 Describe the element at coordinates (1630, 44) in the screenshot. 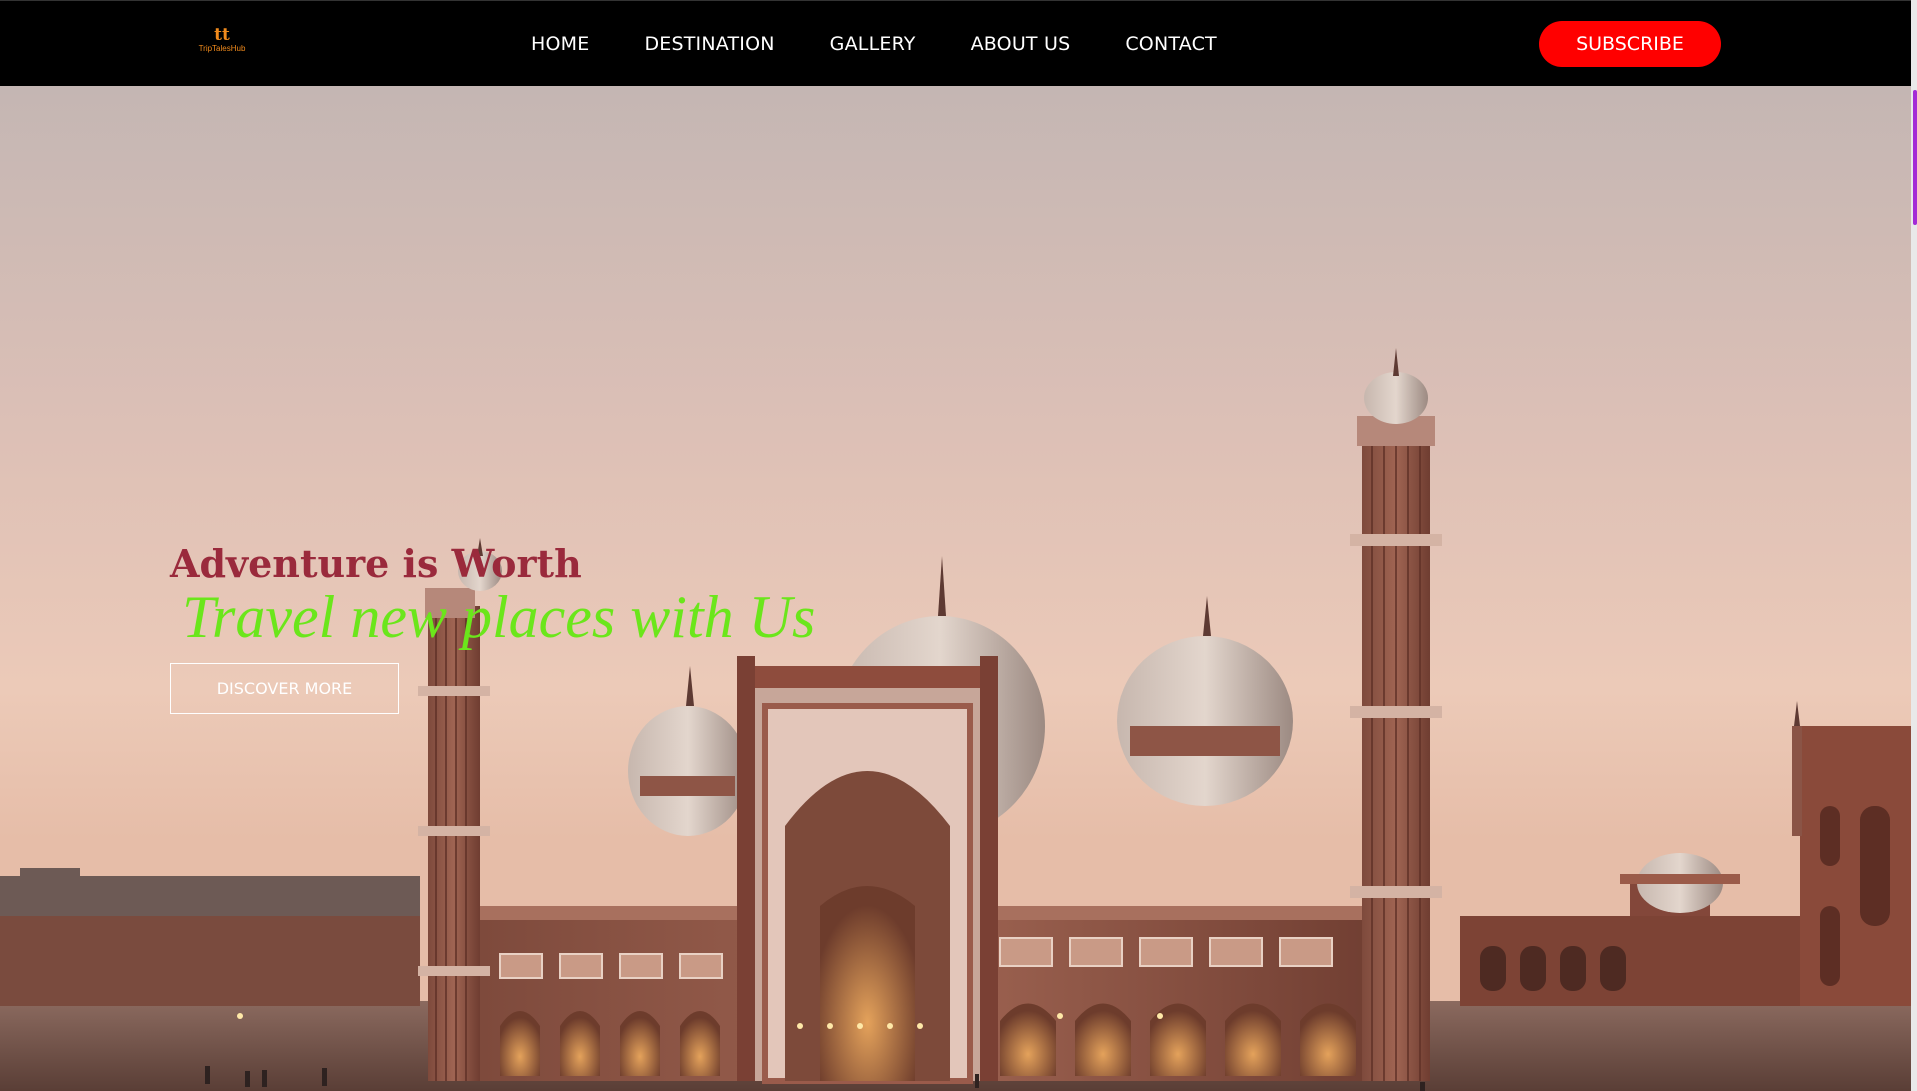

I see `subscribe-button: SUBSCRIBE` at that location.